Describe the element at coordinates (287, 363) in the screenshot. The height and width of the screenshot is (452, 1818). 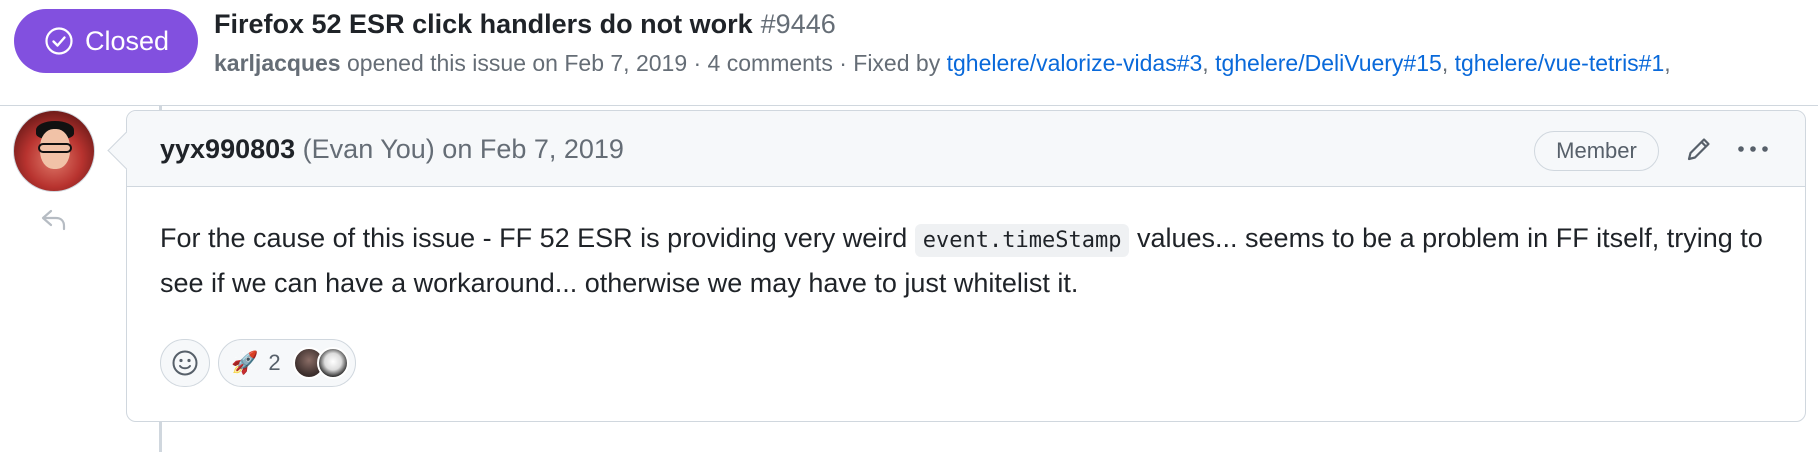
I see `rocket-reaction-button: 🚀 2` at that location.